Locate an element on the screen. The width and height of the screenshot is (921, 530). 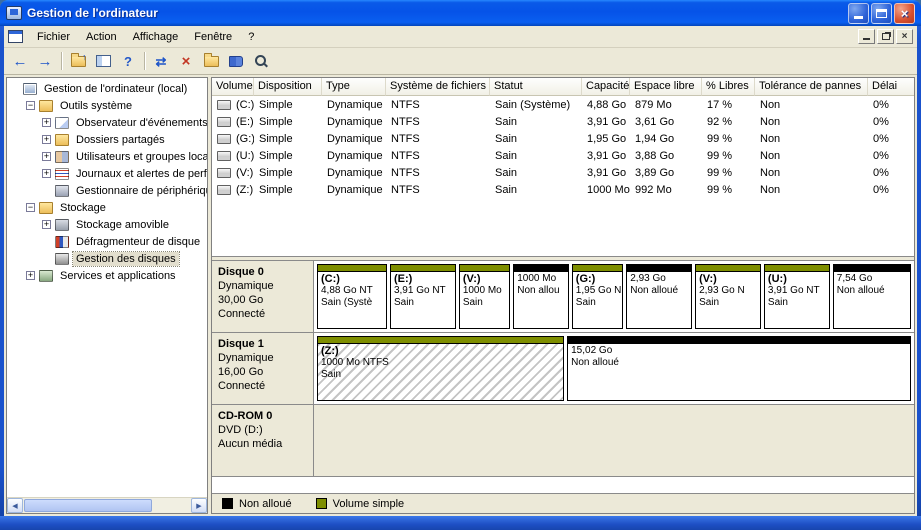
disk-info-cd-rom-0: CD-ROM 0 DVD (D:) Aucun média is located at coordinates (263, 440).